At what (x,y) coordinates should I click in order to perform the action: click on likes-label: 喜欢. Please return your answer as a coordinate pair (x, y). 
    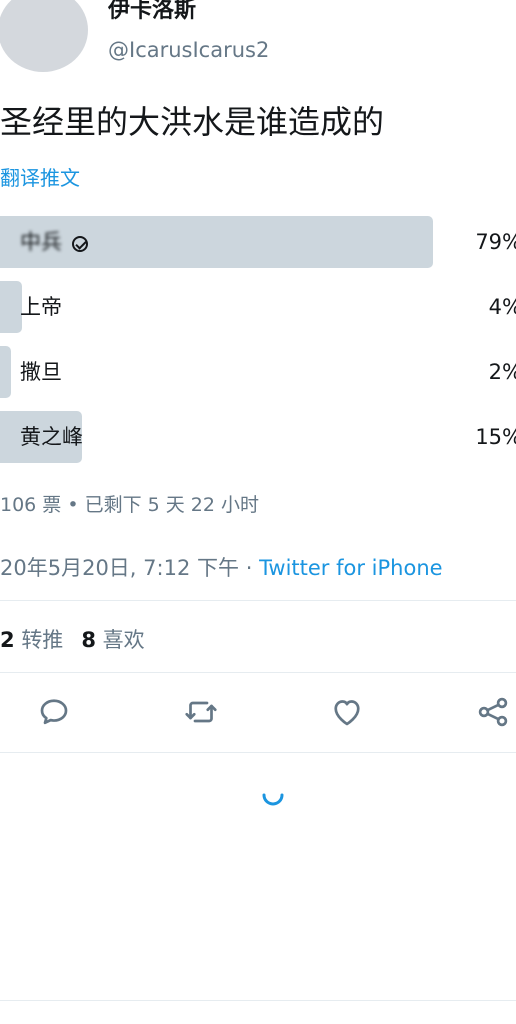
    Looking at the image, I should click on (123, 640).